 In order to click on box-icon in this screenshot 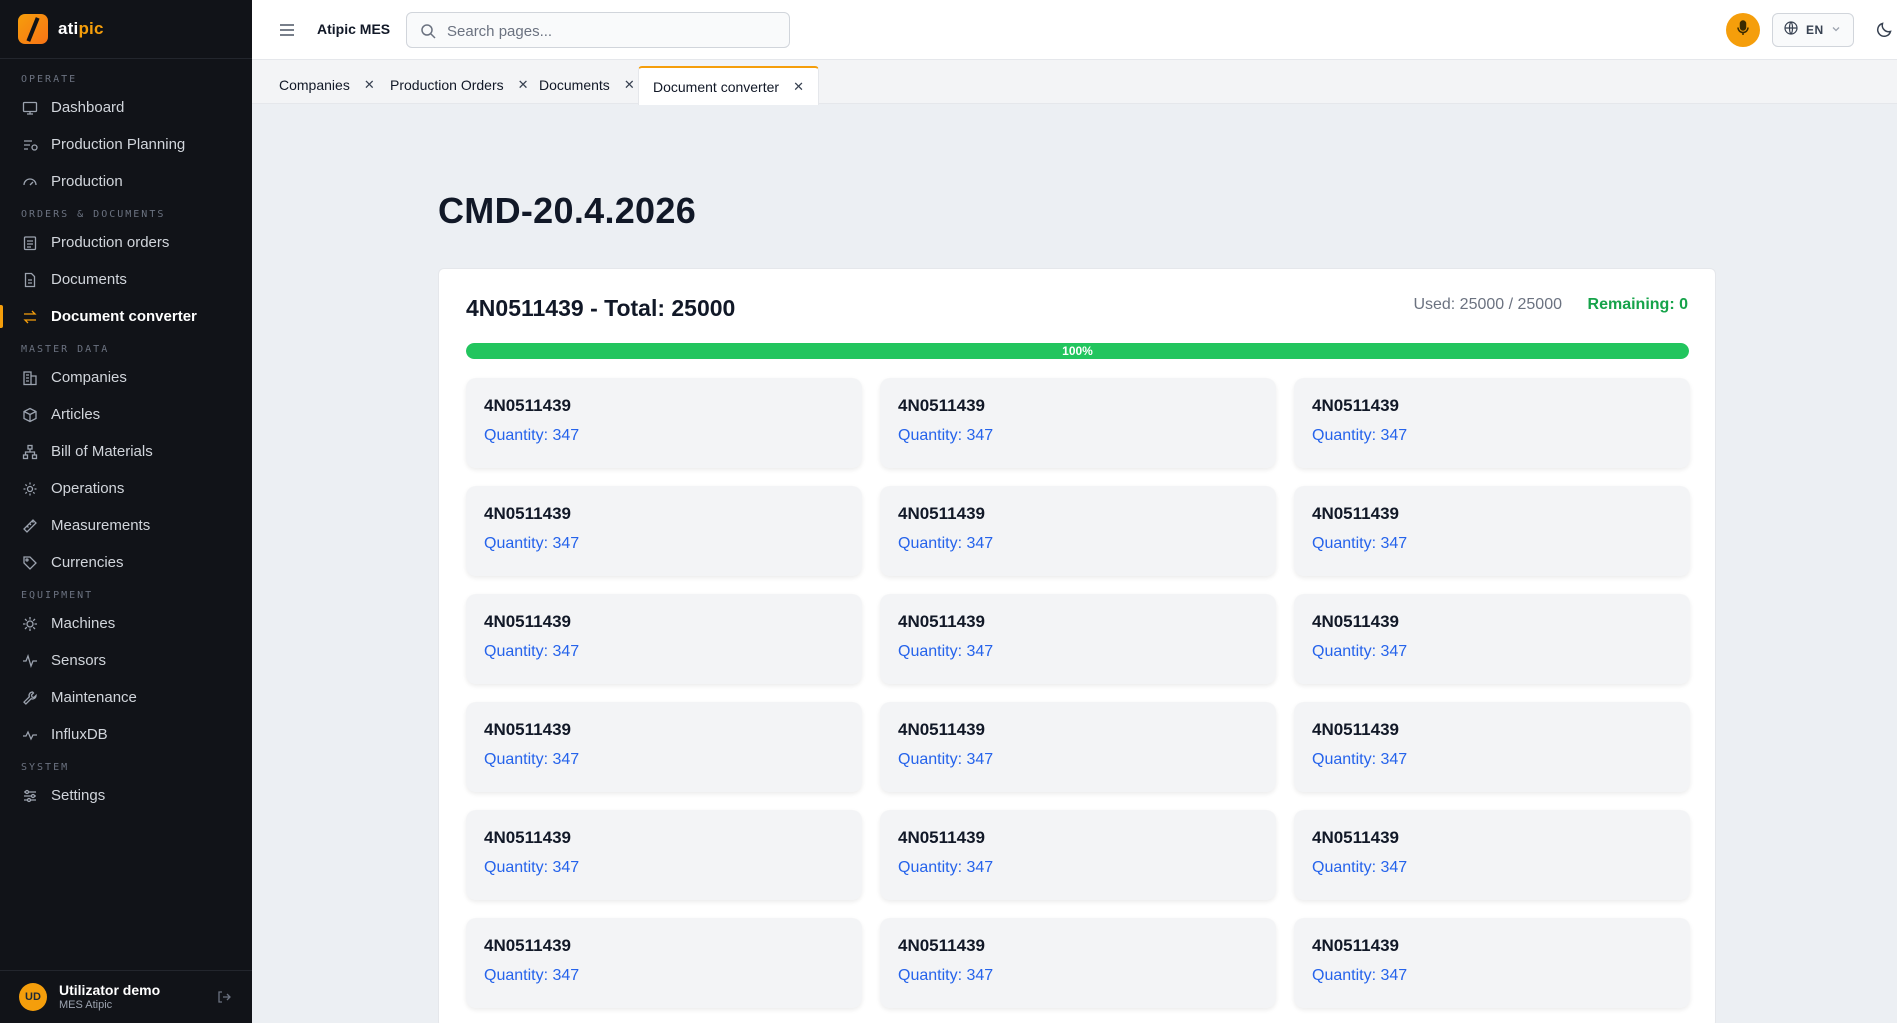, I will do `click(29, 414)`.